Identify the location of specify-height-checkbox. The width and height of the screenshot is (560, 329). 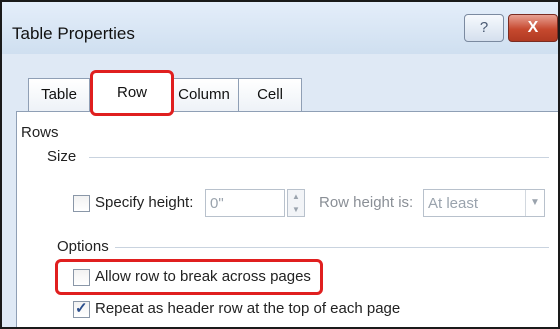
(81, 203).